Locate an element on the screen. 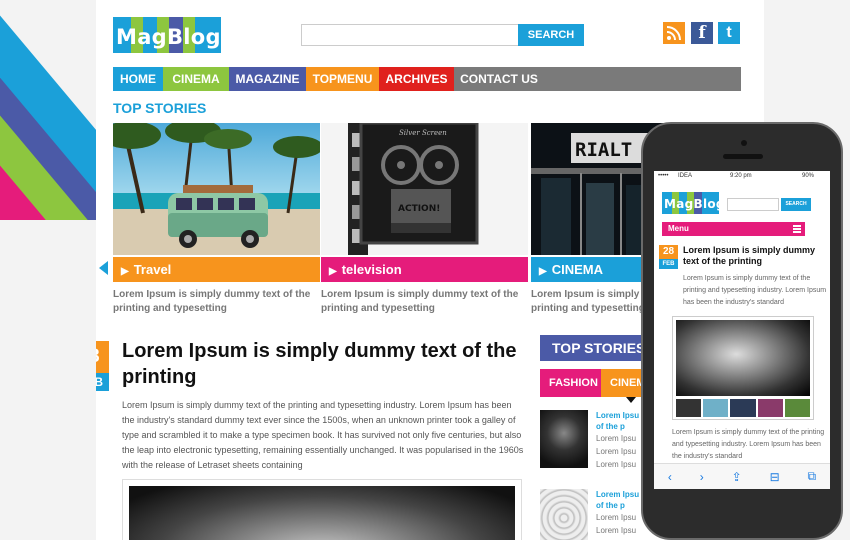 The image size is (850, 540). category-bar-television: ▶ television is located at coordinates (424, 269).